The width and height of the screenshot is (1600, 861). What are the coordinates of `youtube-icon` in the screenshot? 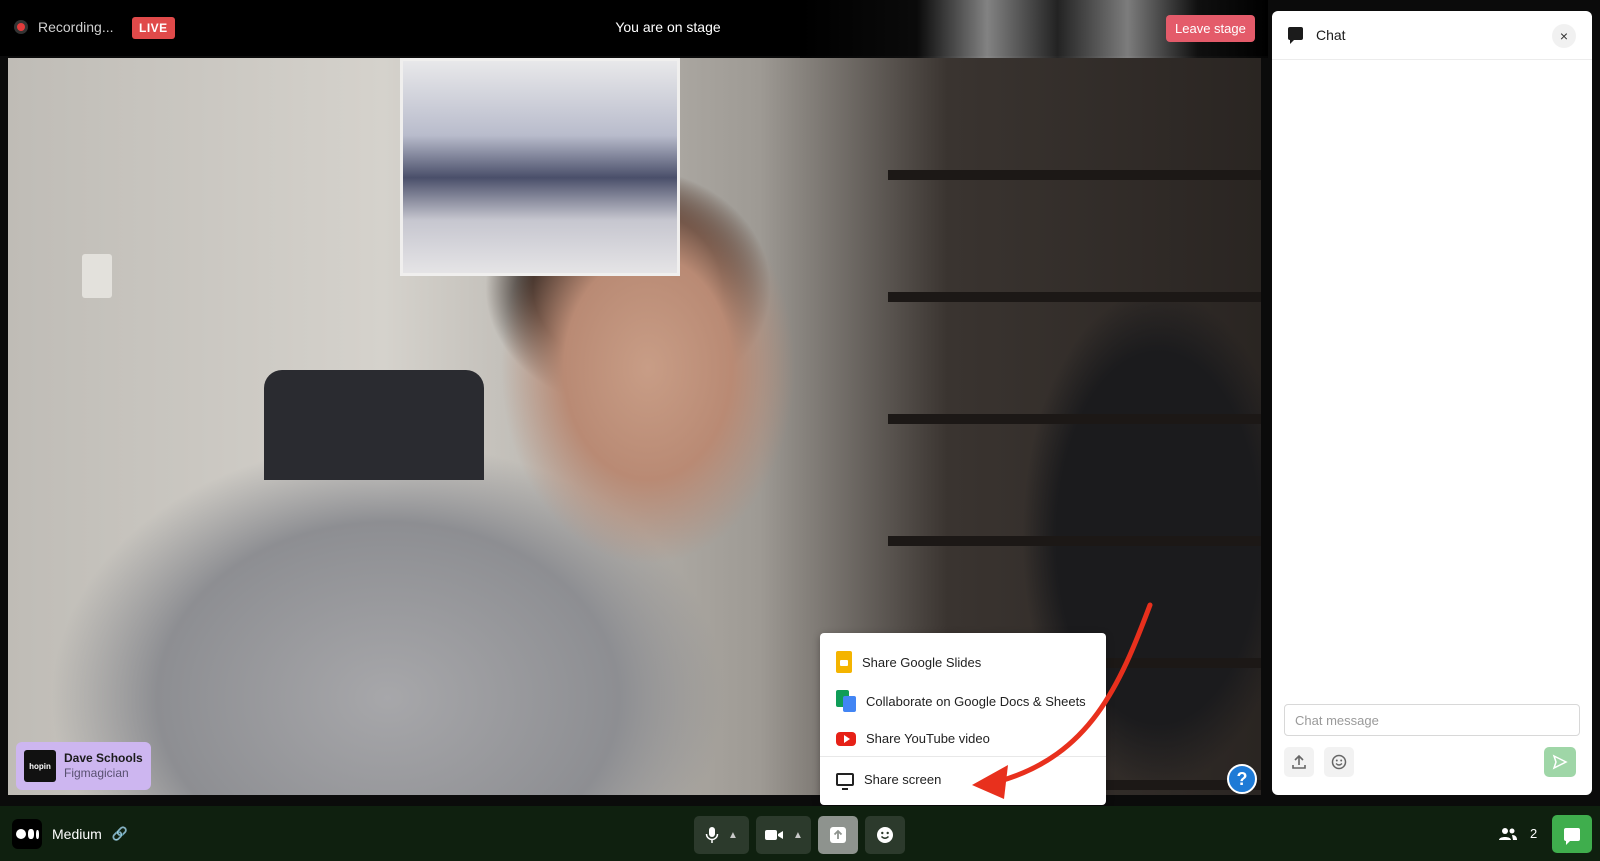 It's located at (846, 738).